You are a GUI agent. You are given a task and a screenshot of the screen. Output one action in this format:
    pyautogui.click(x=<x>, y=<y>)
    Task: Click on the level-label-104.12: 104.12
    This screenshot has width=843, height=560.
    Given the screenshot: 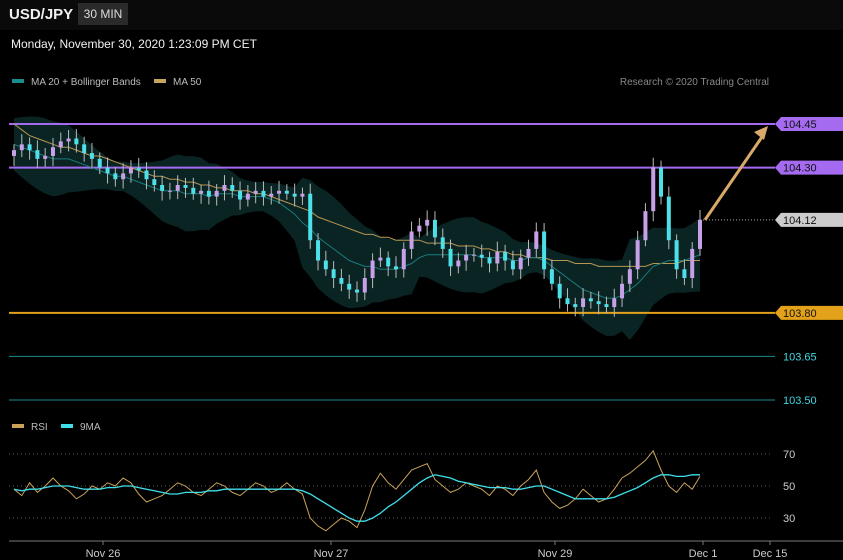 What is the action you would take?
    pyautogui.click(x=800, y=221)
    